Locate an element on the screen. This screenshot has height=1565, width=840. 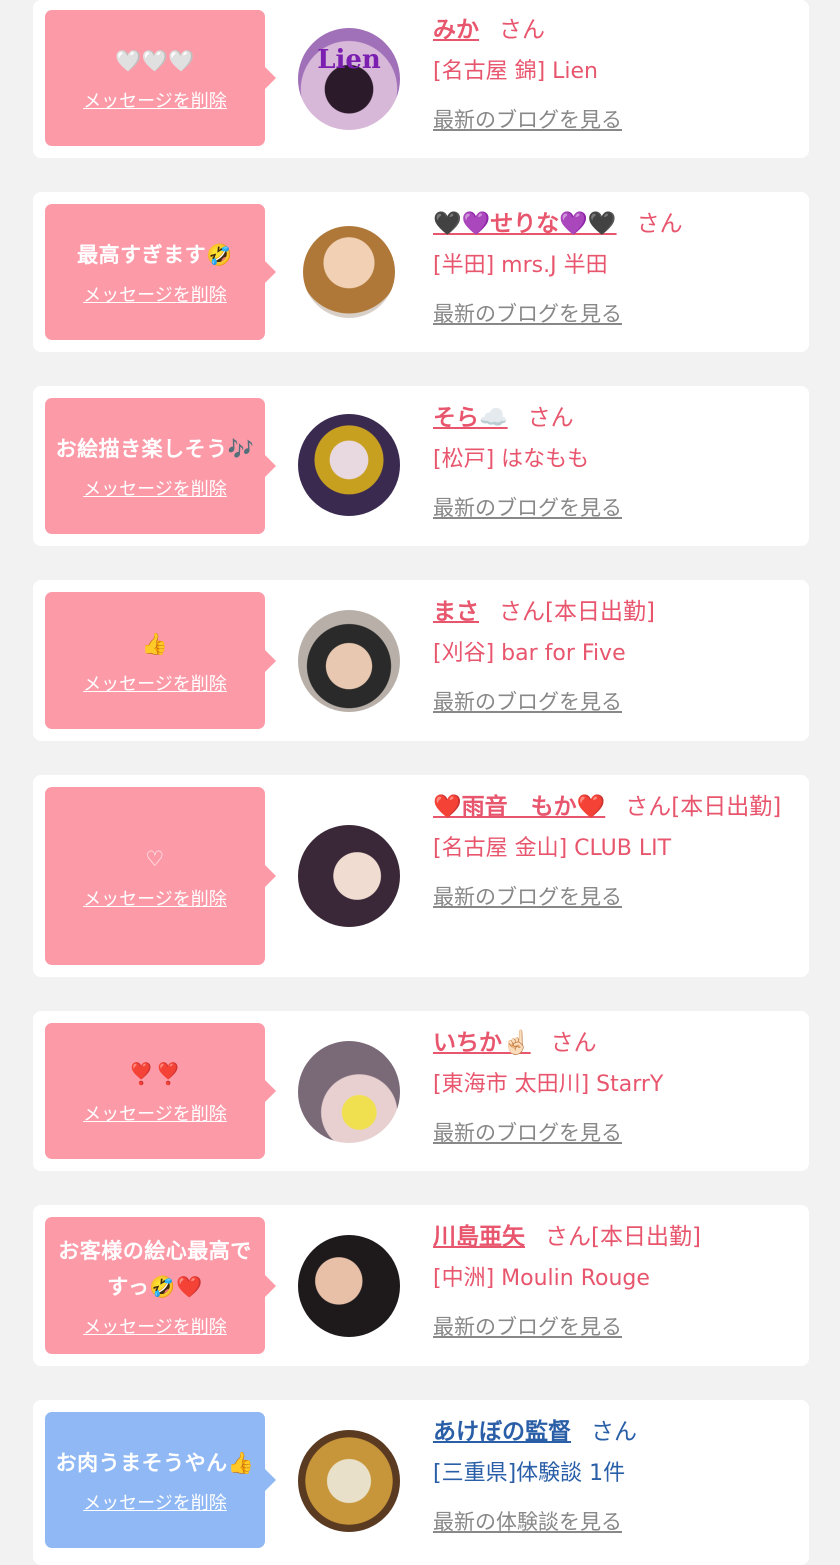
cast-name-link: みか is located at coordinates (456, 30).